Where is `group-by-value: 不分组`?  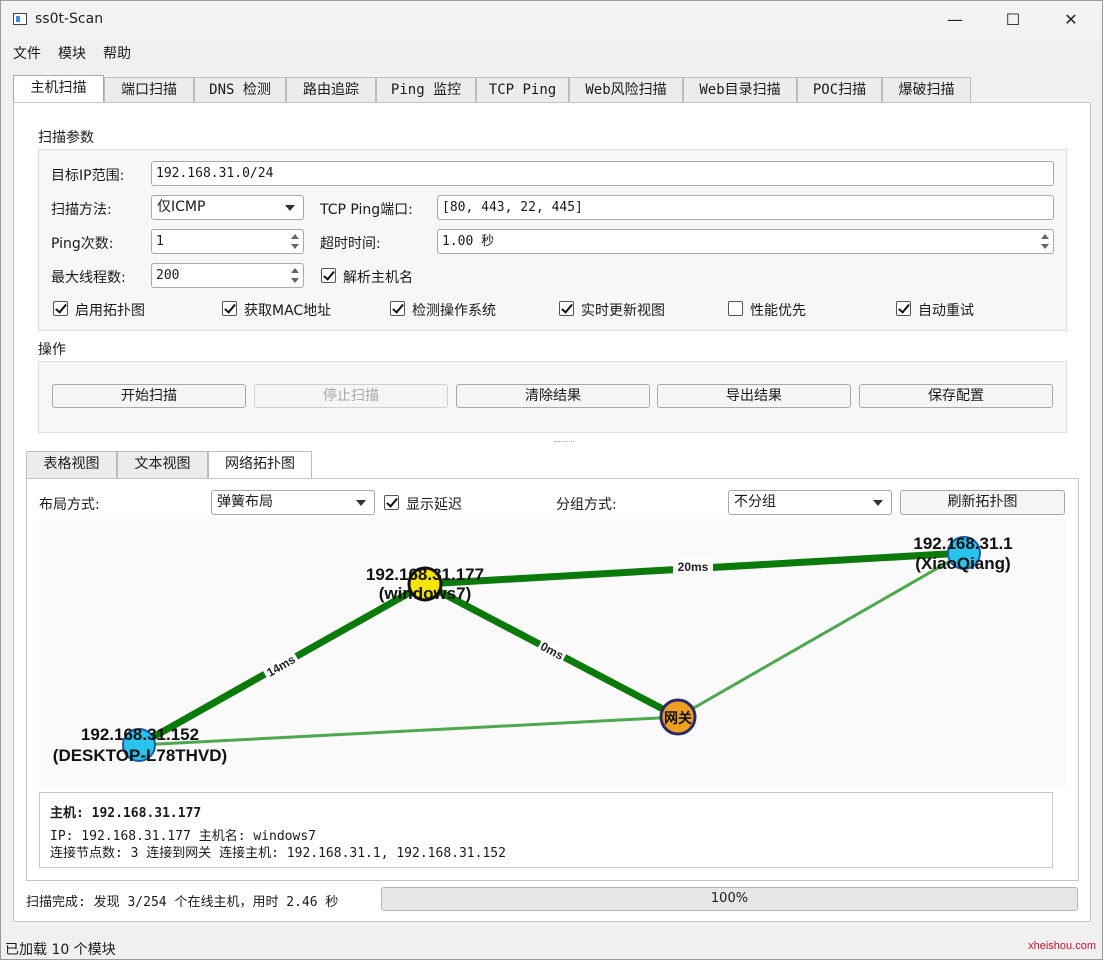
group-by-value: 不分组 is located at coordinates (755, 502).